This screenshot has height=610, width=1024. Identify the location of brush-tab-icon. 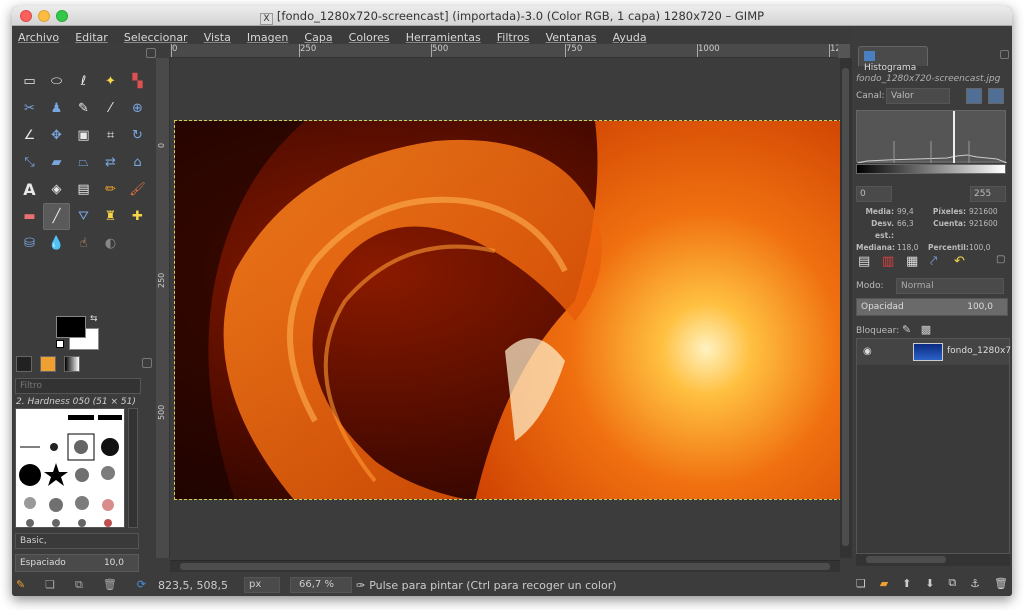
(24, 364).